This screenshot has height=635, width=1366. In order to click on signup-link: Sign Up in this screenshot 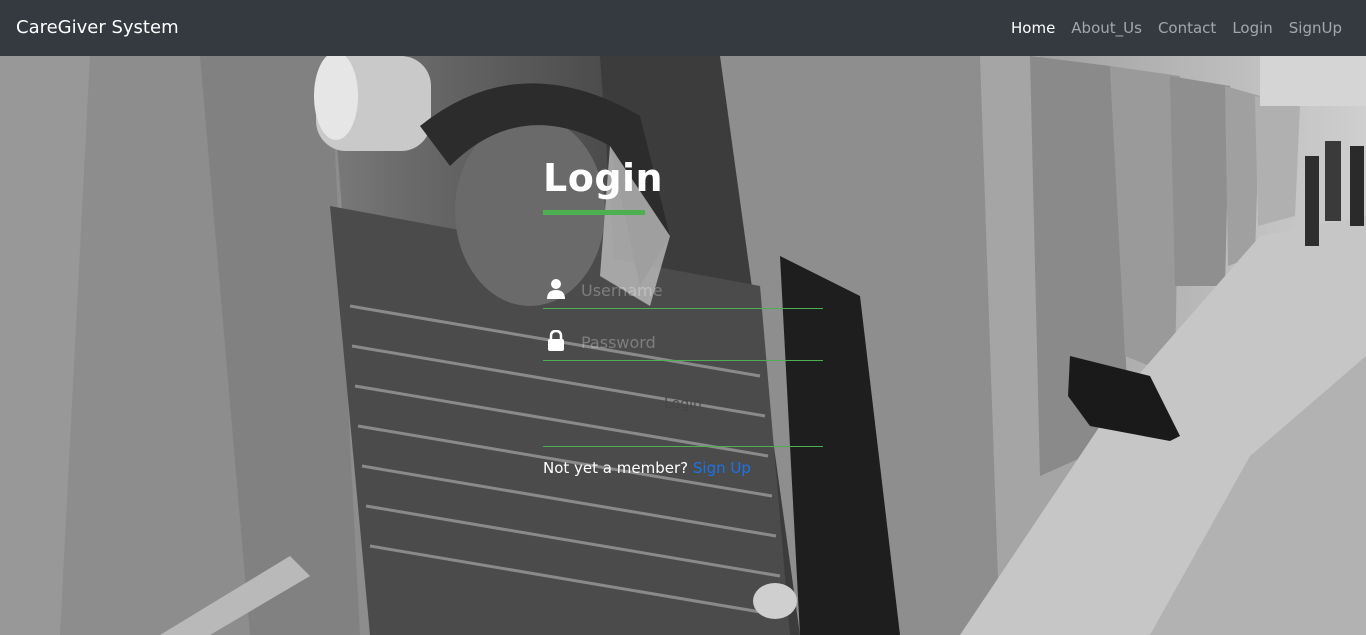, I will do `click(722, 468)`.